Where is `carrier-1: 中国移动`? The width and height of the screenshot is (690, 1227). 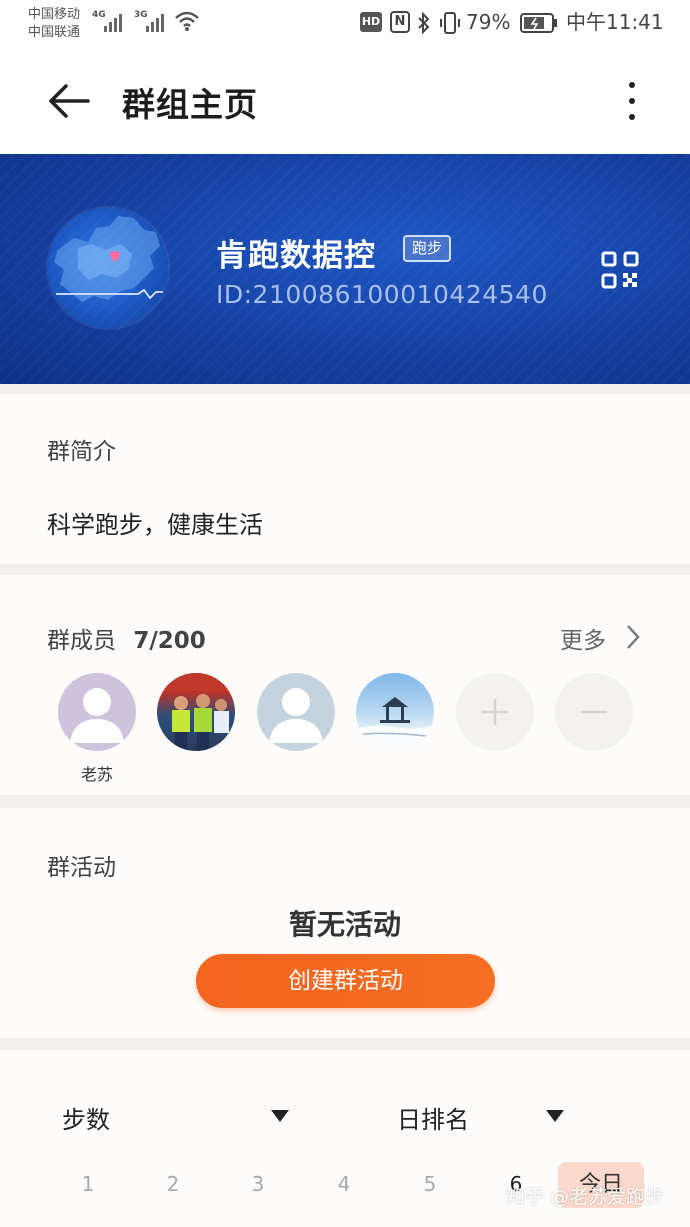 carrier-1: 中国移动 is located at coordinates (54, 14).